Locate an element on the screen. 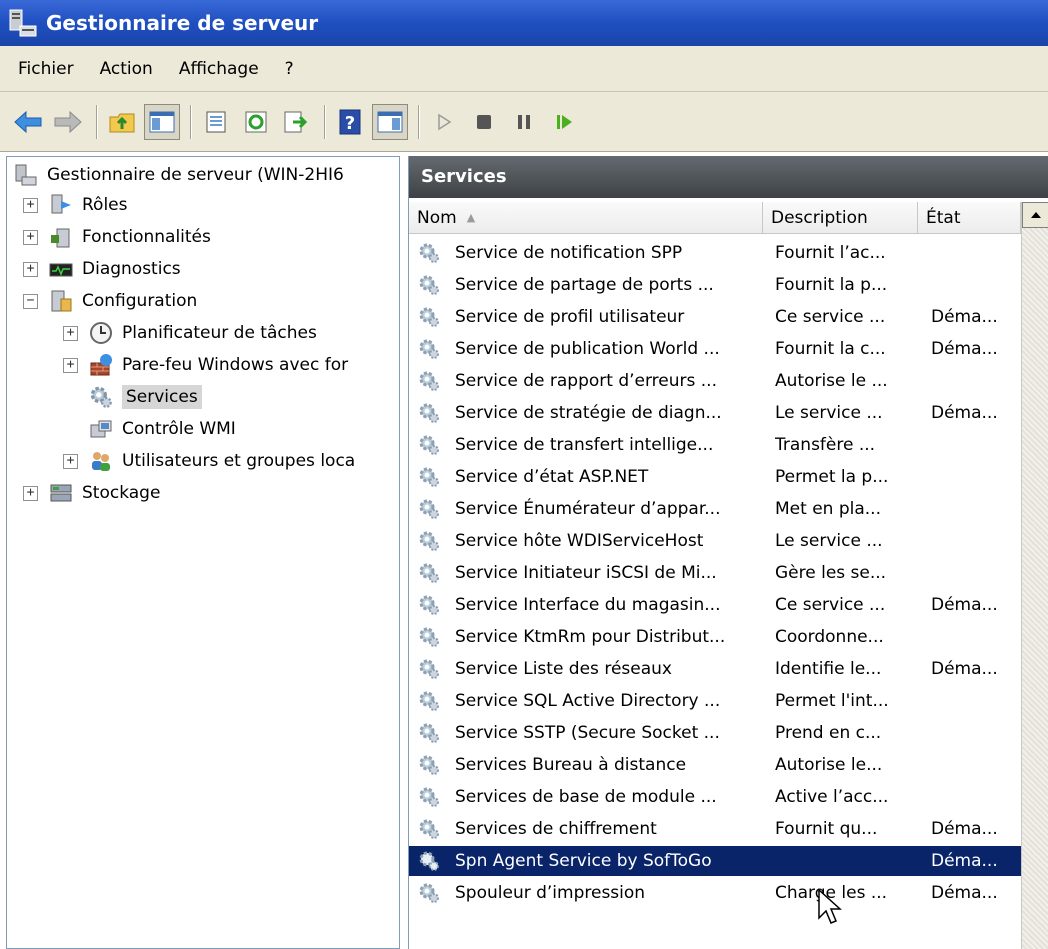 The height and width of the screenshot is (949, 1048). tree-item-wmi-control: Contrôle WMI is located at coordinates (162, 429).